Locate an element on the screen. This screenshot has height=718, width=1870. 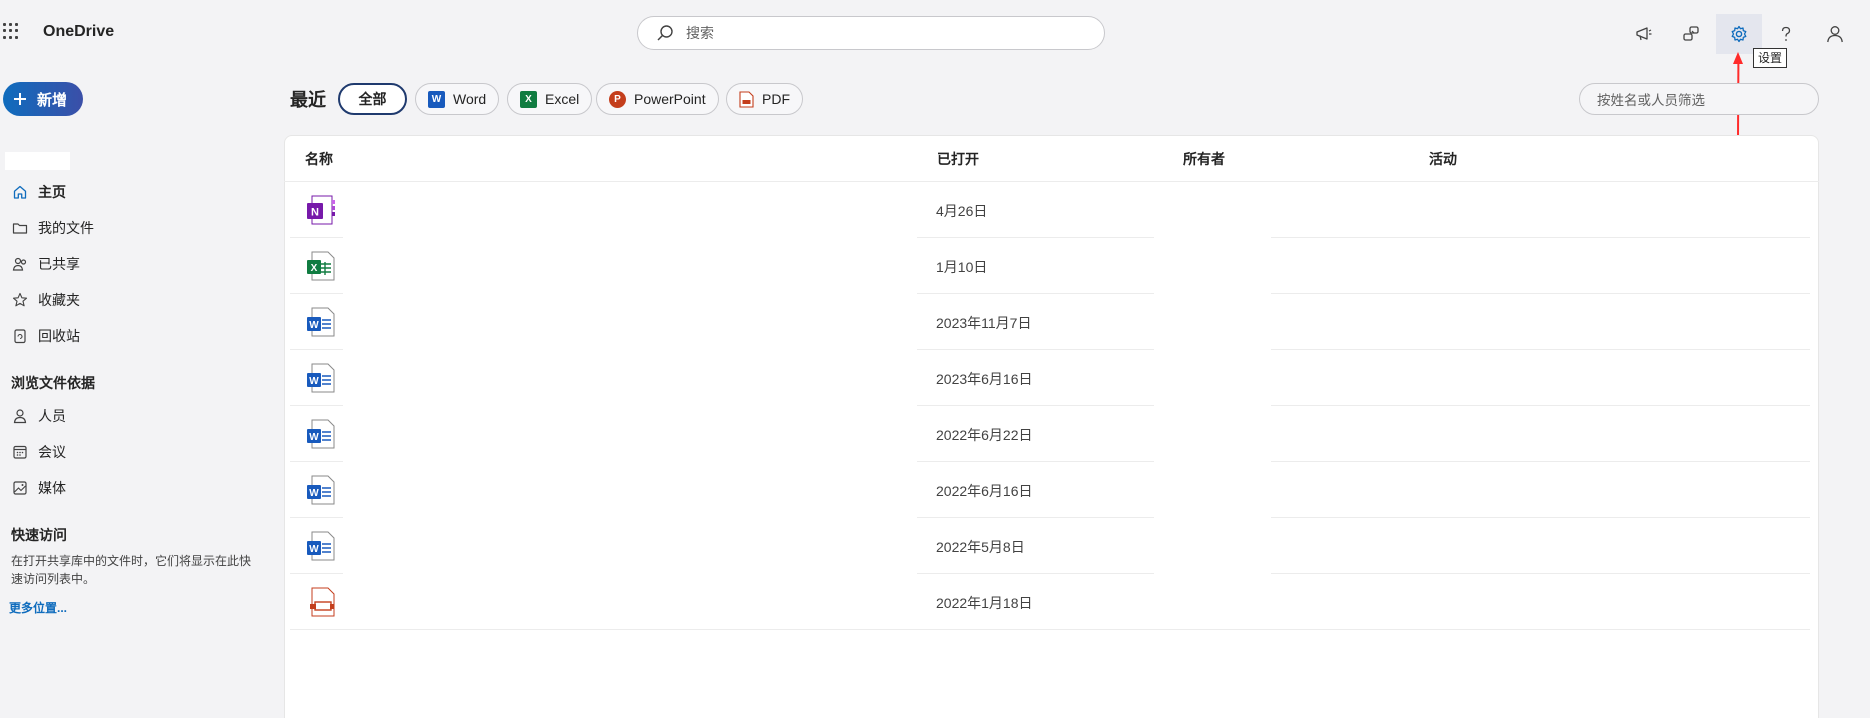
sidebar-item-label: 主页 is located at coordinates (52, 192).